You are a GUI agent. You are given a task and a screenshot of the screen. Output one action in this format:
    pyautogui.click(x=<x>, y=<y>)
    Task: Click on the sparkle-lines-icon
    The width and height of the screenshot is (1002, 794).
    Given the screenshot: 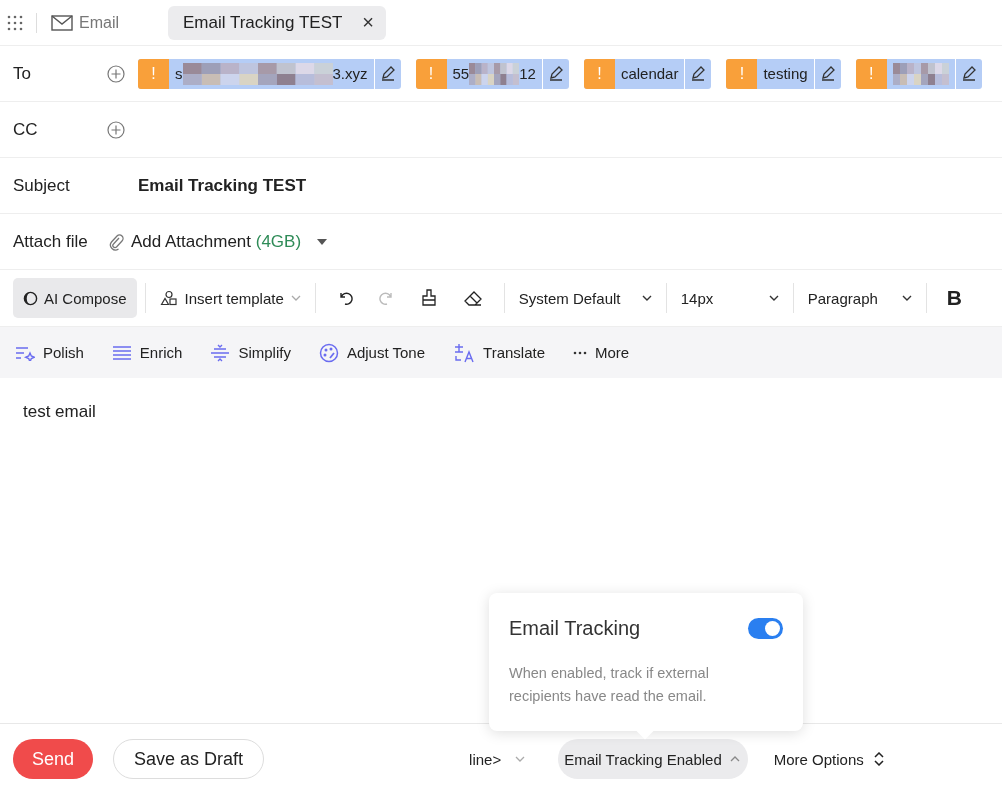 What is the action you would take?
    pyautogui.click(x=25, y=352)
    